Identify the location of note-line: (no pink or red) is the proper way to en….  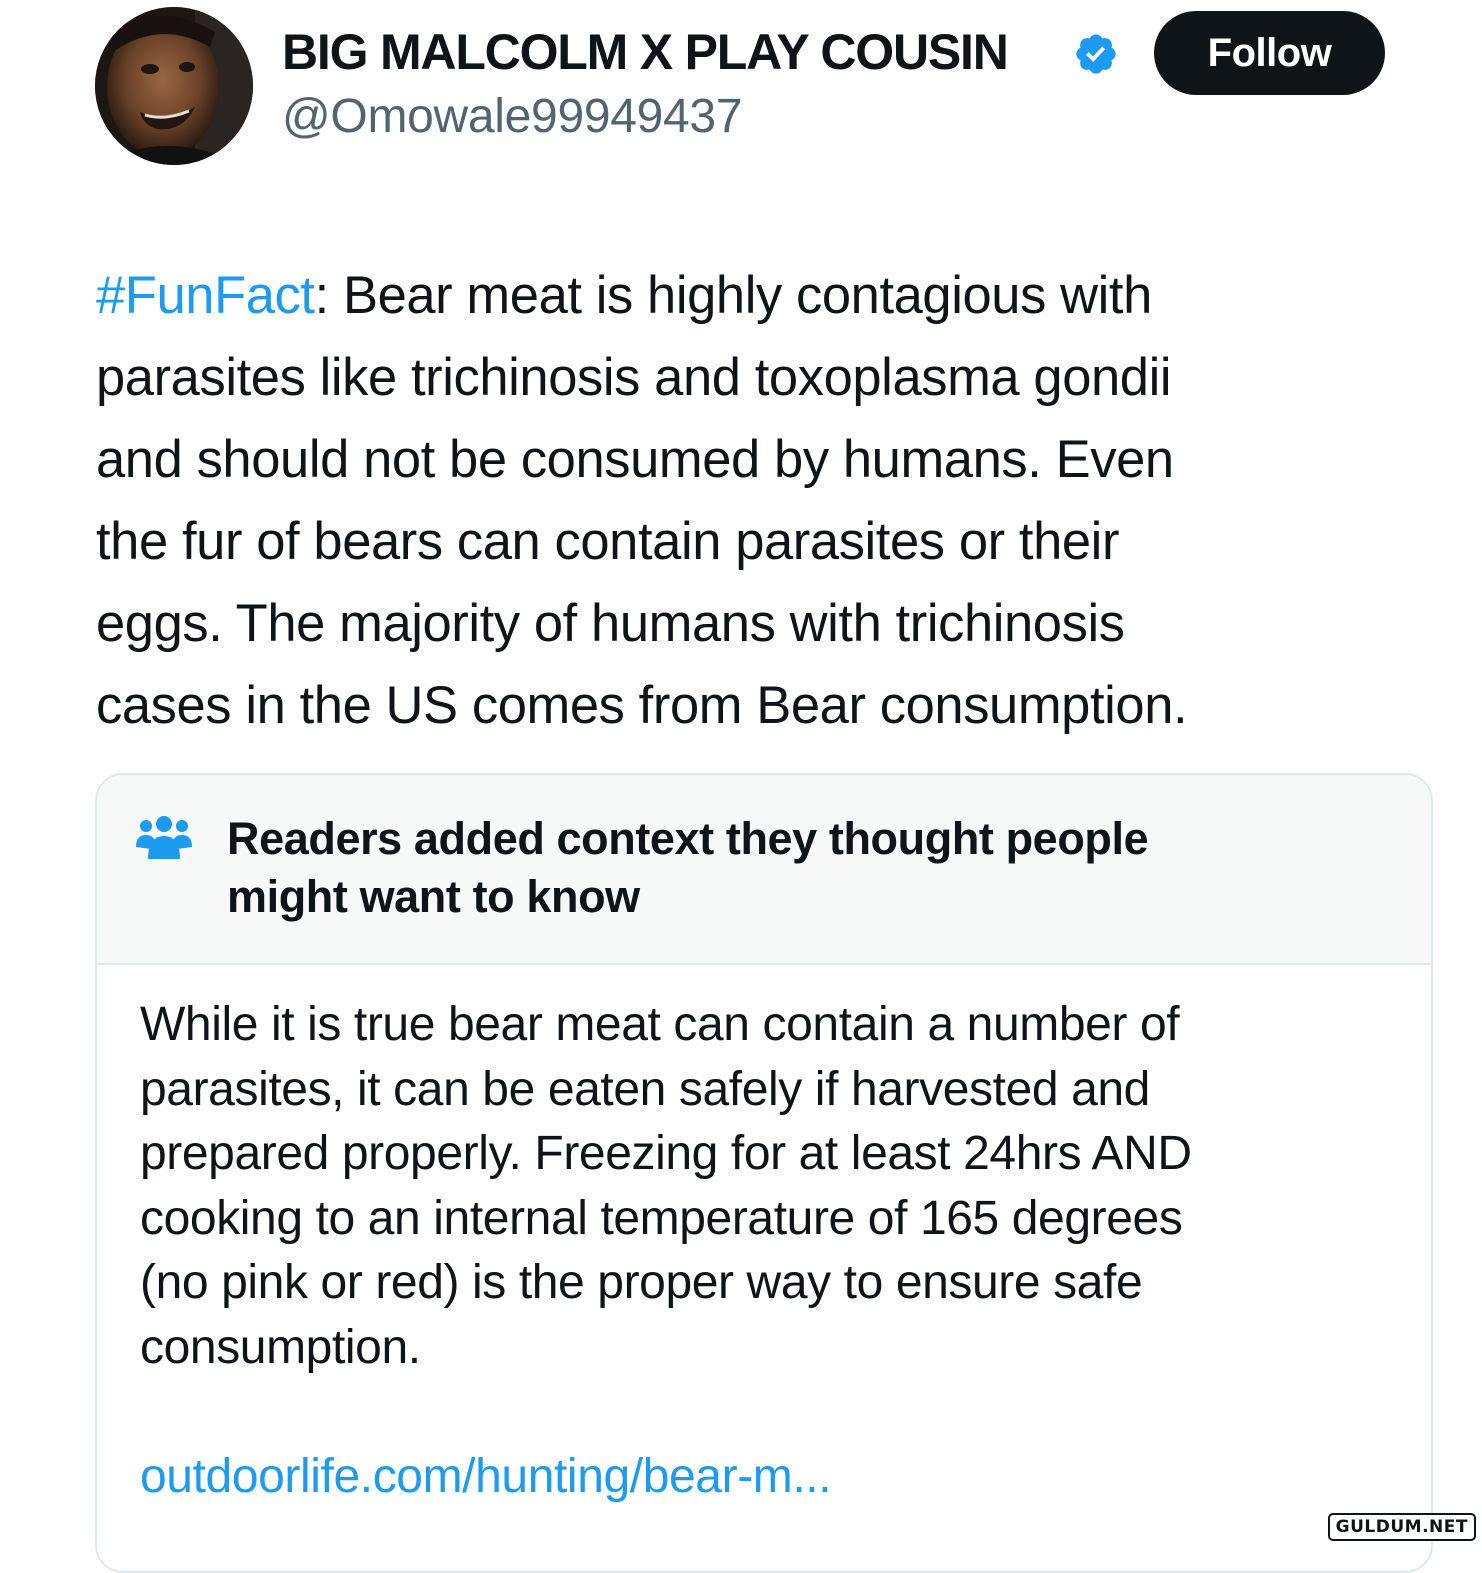
(641, 1282).